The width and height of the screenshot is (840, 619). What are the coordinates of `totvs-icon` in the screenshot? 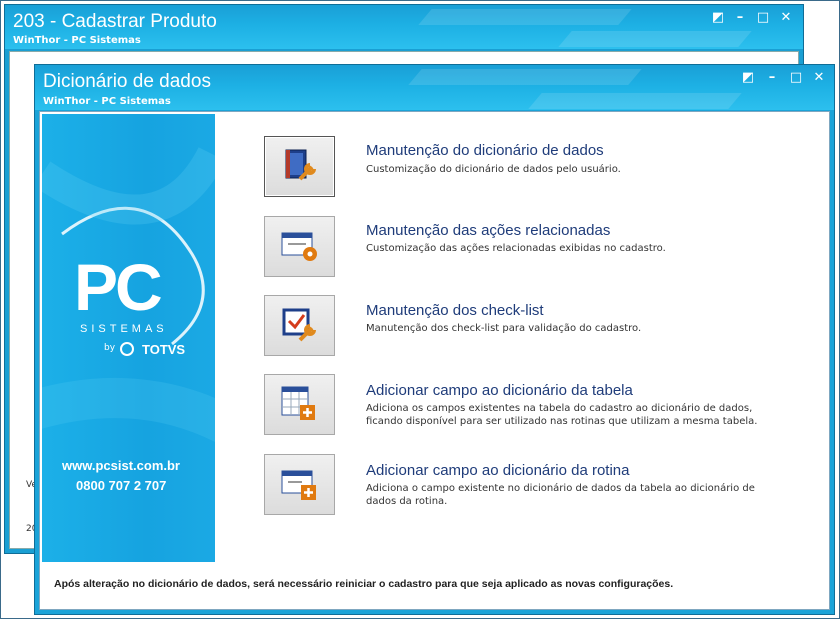 It's located at (127, 349).